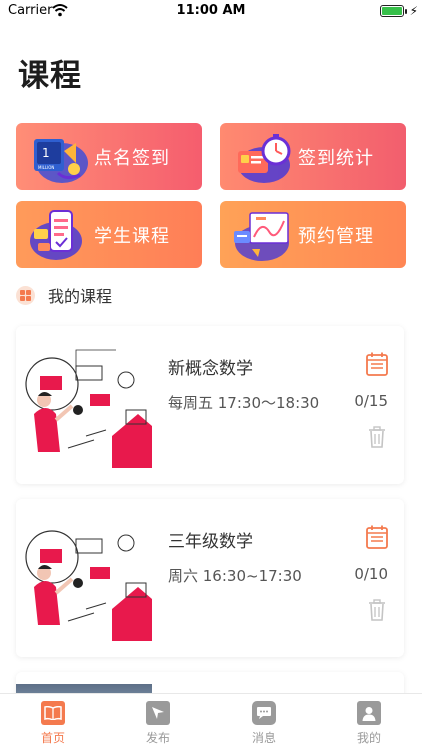 The height and width of the screenshot is (750, 422). I want to click on tab-bar: 首页 发布 消息 我的, so click(211, 721).